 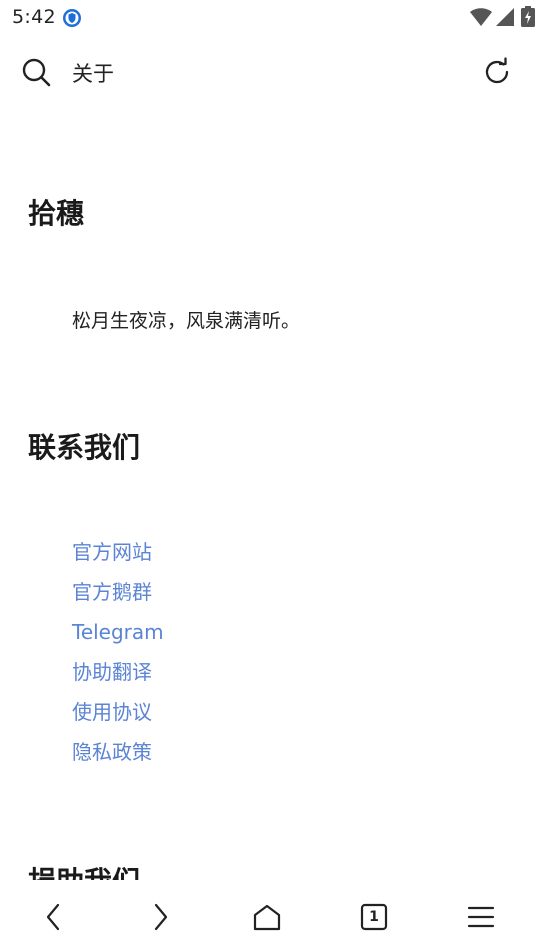 What do you see at coordinates (118, 673) in the screenshot?
I see `link-help-translate: 协助翻译` at bounding box center [118, 673].